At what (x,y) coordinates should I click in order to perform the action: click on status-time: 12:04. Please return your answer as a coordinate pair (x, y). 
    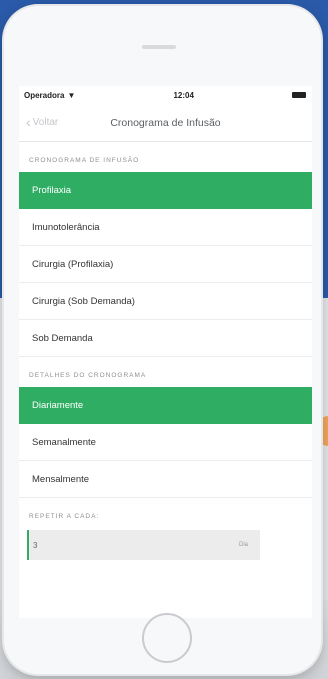
    Looking at the image, I should click on (183, 95).